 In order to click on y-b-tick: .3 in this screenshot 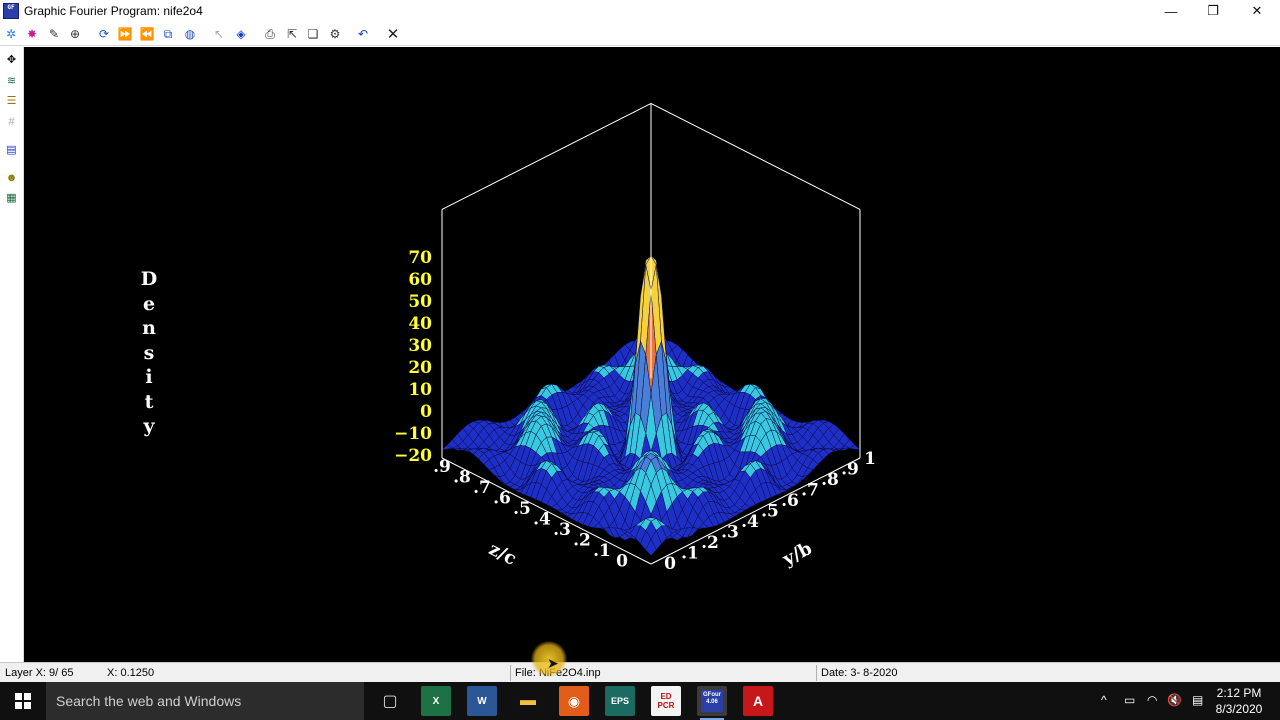, I will do `click(730, 533)`.